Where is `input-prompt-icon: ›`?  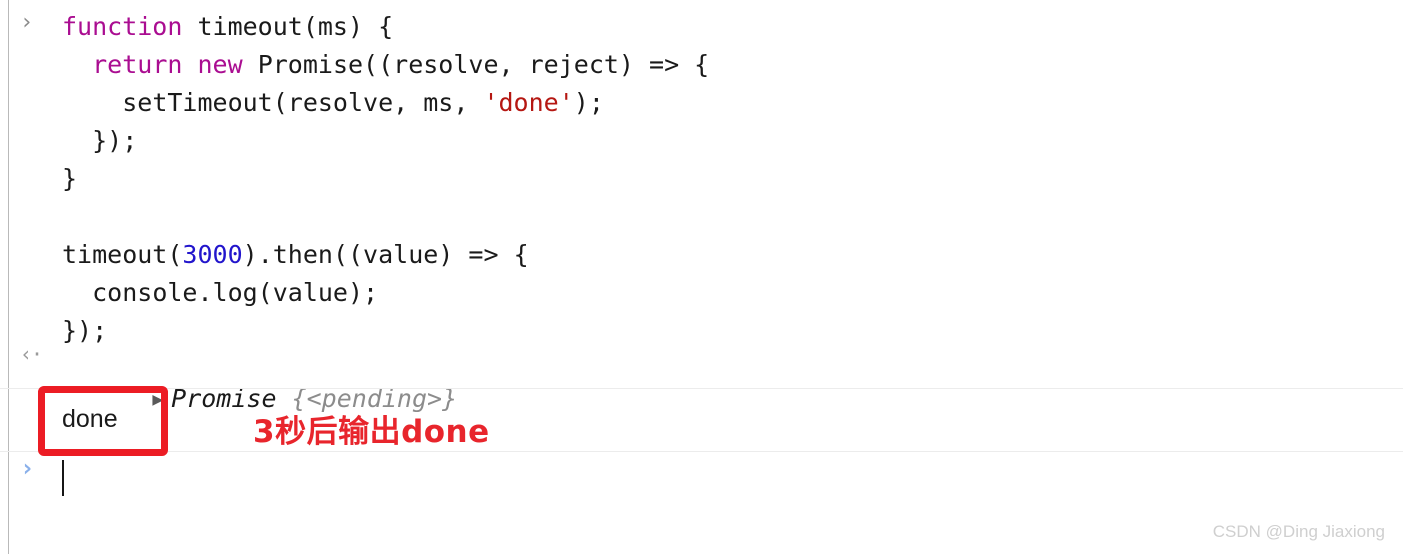 input-prompt-icon: › is located at coordinates (27, 22).